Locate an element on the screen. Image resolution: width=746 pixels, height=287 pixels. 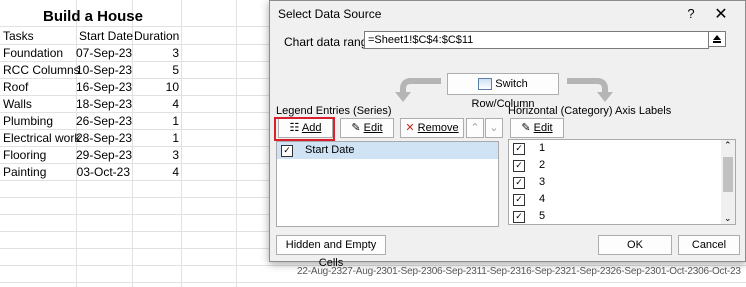
cancel-button: Cancel is located at coordinates (709, 245).